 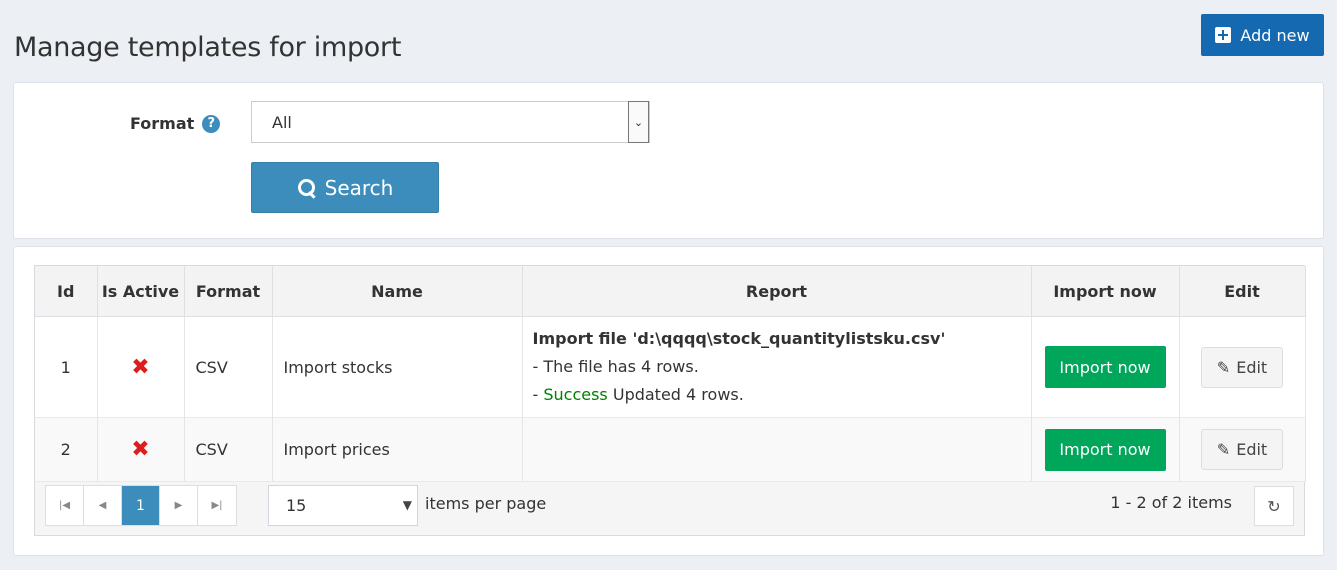 I want to click on help-icon: ?, so click(x=211, y=123).